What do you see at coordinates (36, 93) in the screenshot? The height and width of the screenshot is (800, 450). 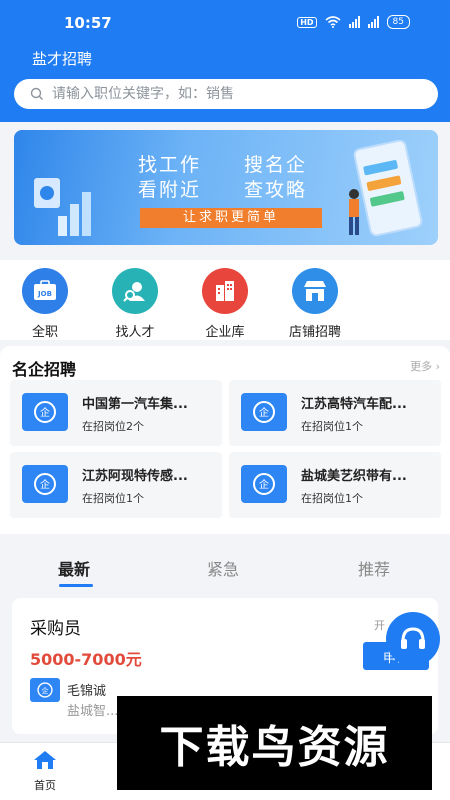 I see `search-icon` at bounding box center [36, 93].